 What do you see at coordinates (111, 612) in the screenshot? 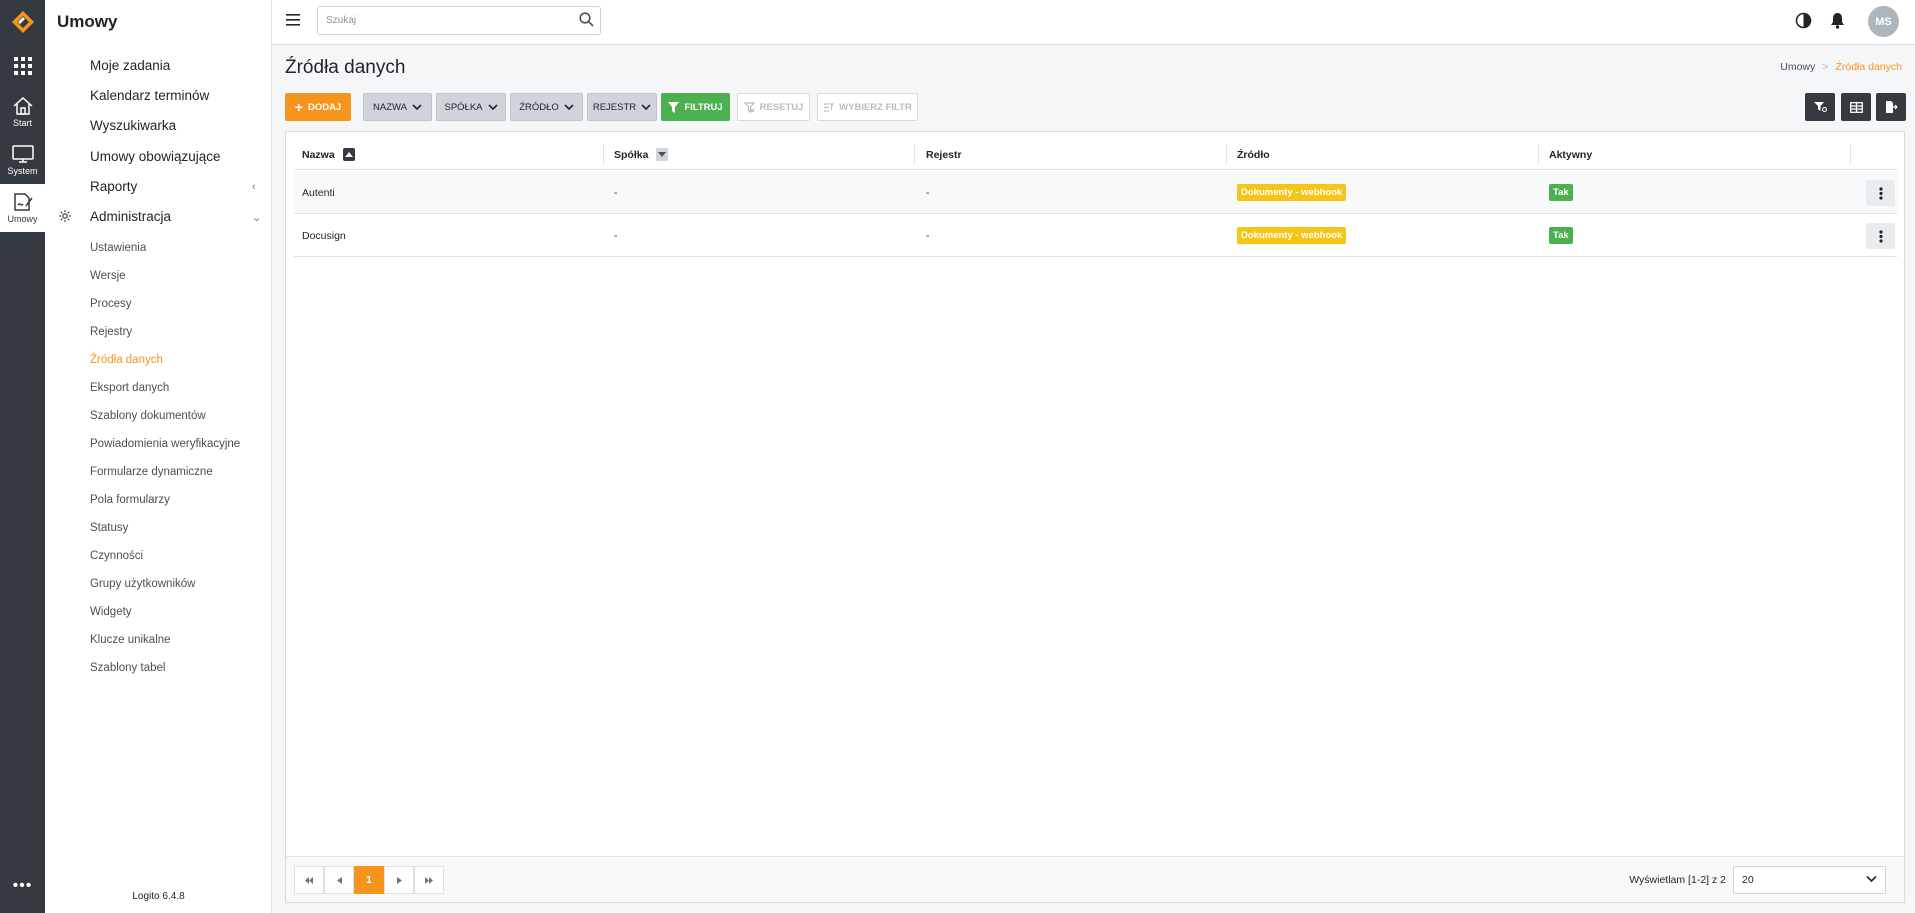
I see `sidebar-subitem: Widgety` at bounding box center [111, 612].